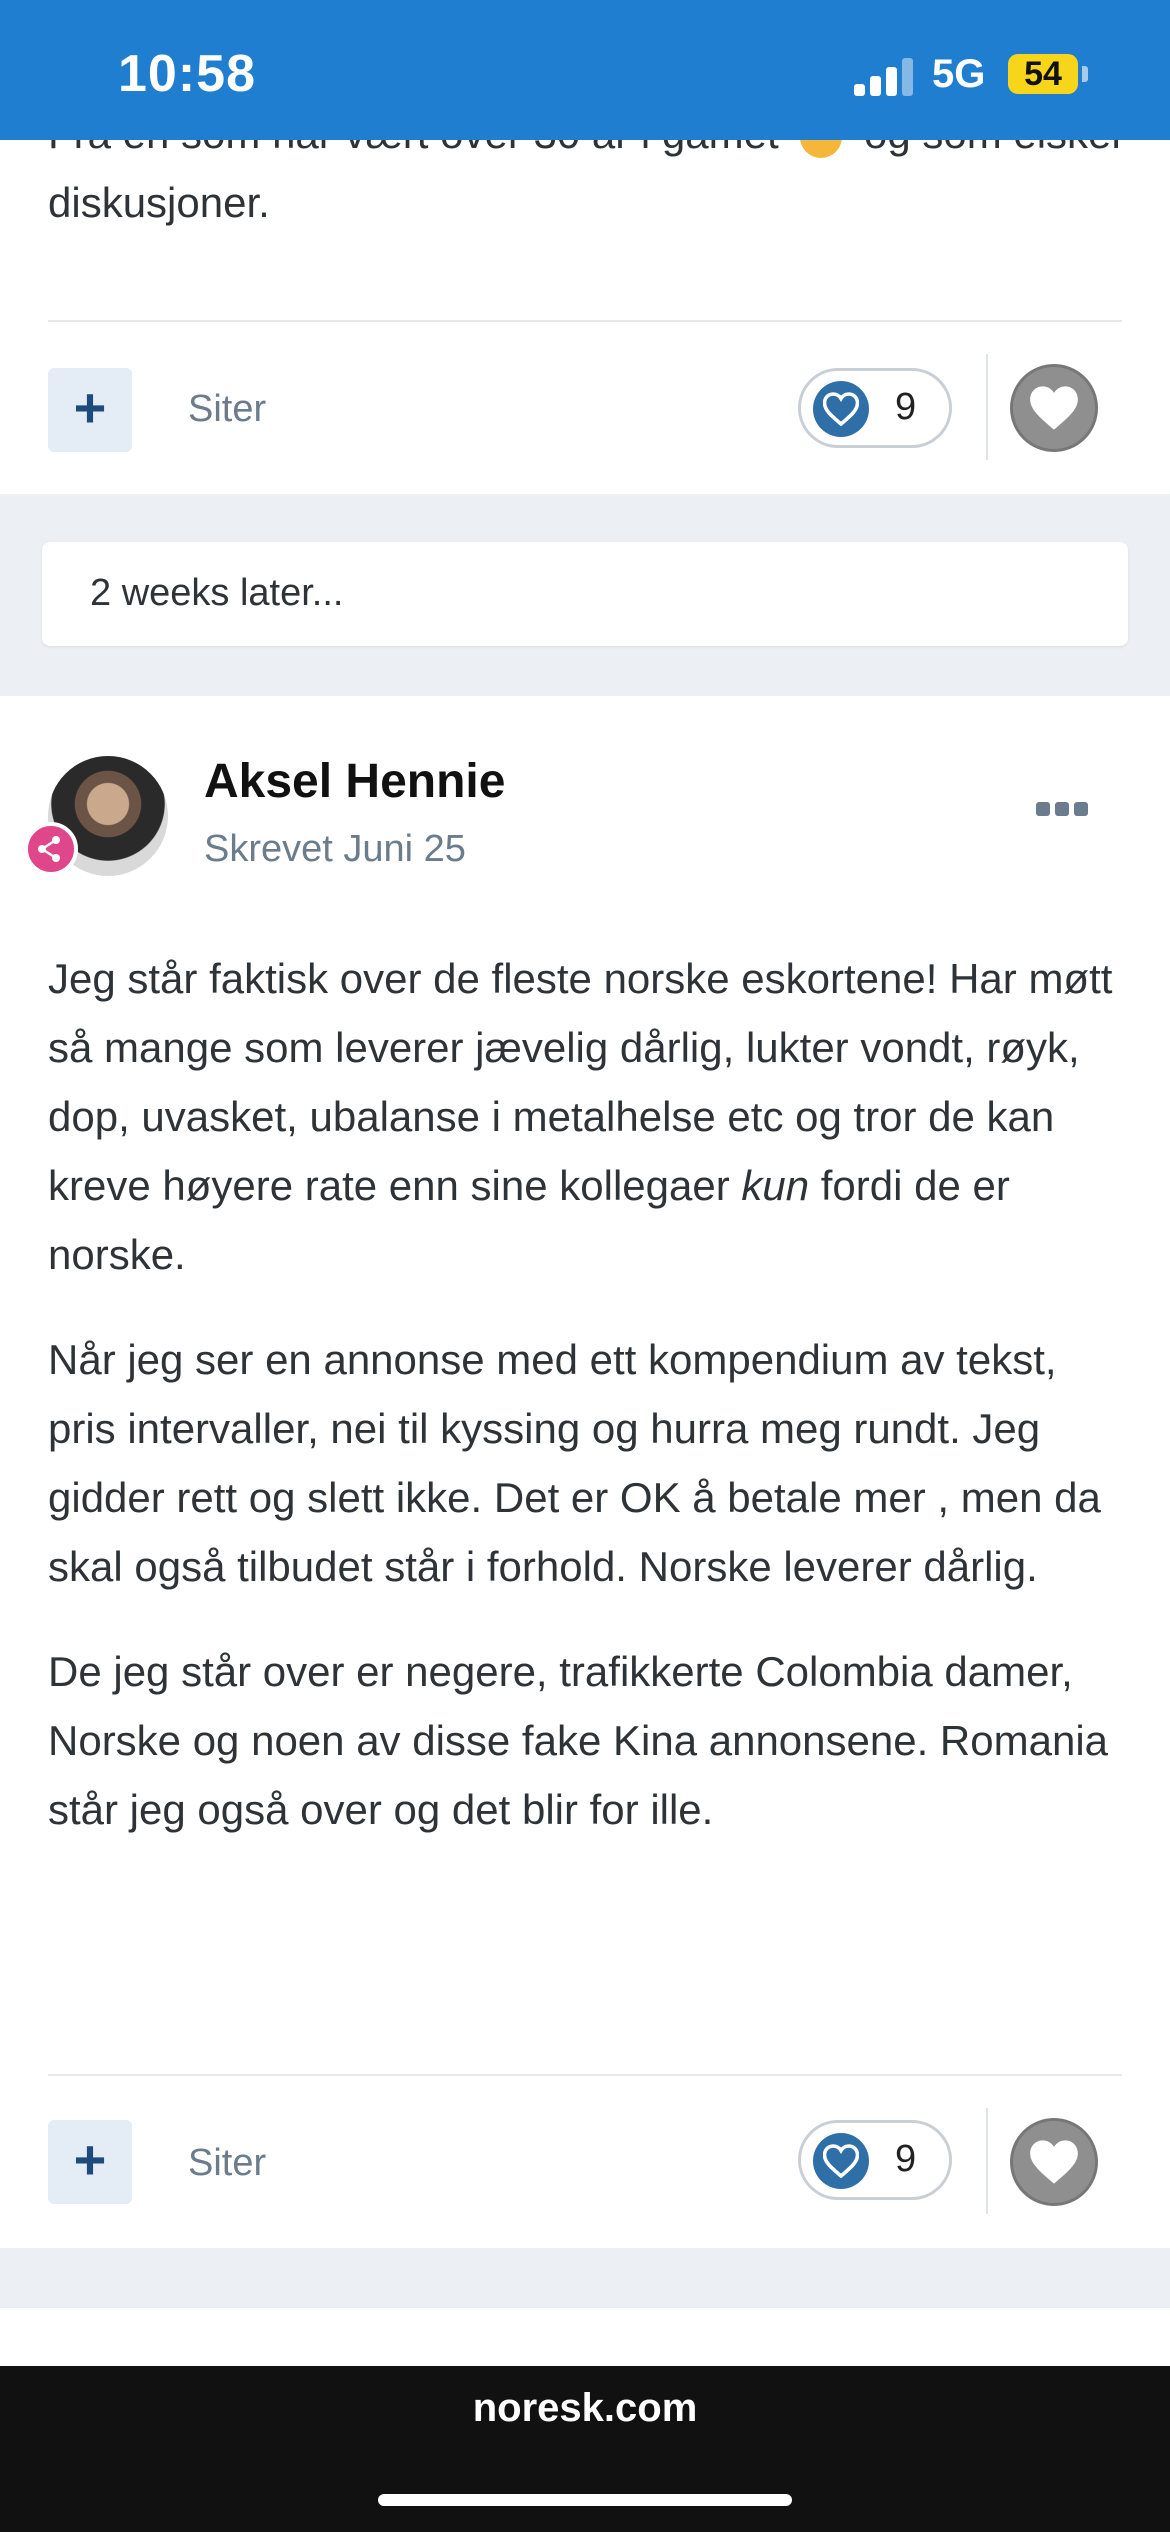  What do you see at coordinates (1062, 810) in the screenshot?
I see `more-options-icon` at bounding box center [1062, 810].